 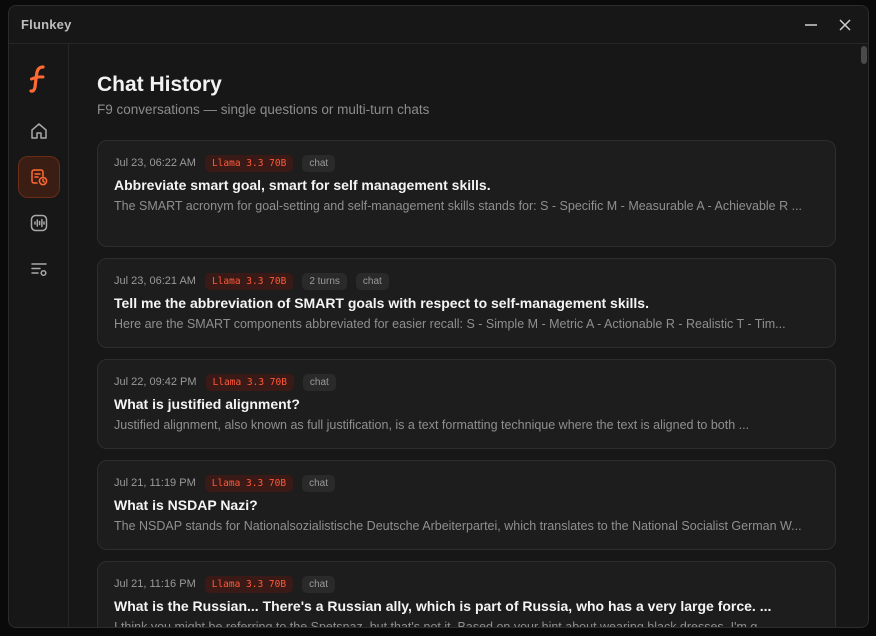 I want to click on home-icon, so click(x=38, y=131).